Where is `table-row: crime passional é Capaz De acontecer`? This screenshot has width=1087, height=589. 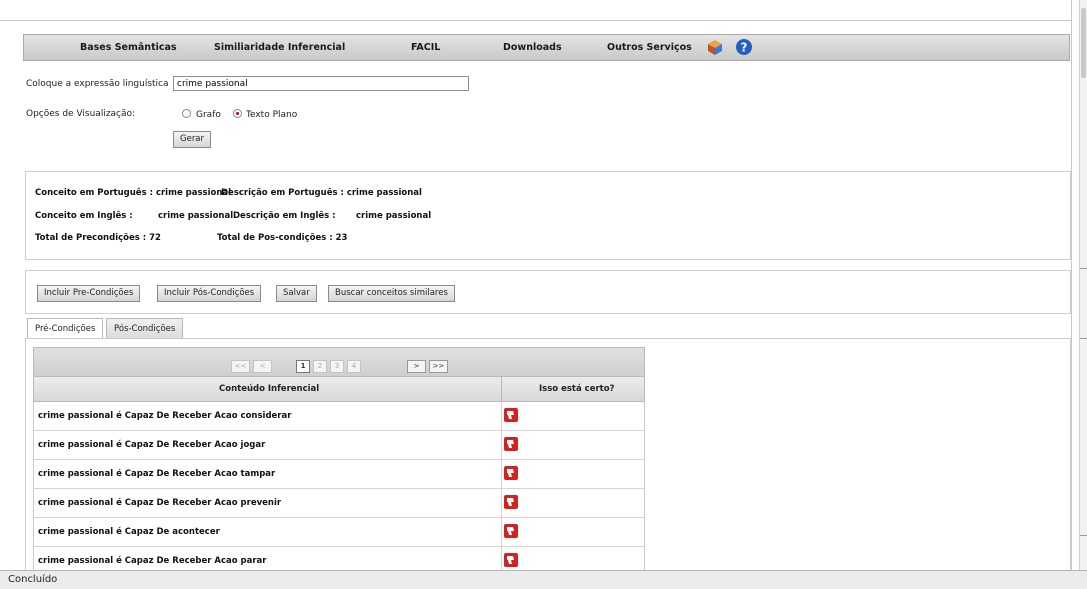 table-row: crime passional é Capaz De acontecer is located at coordinates (339, 532).